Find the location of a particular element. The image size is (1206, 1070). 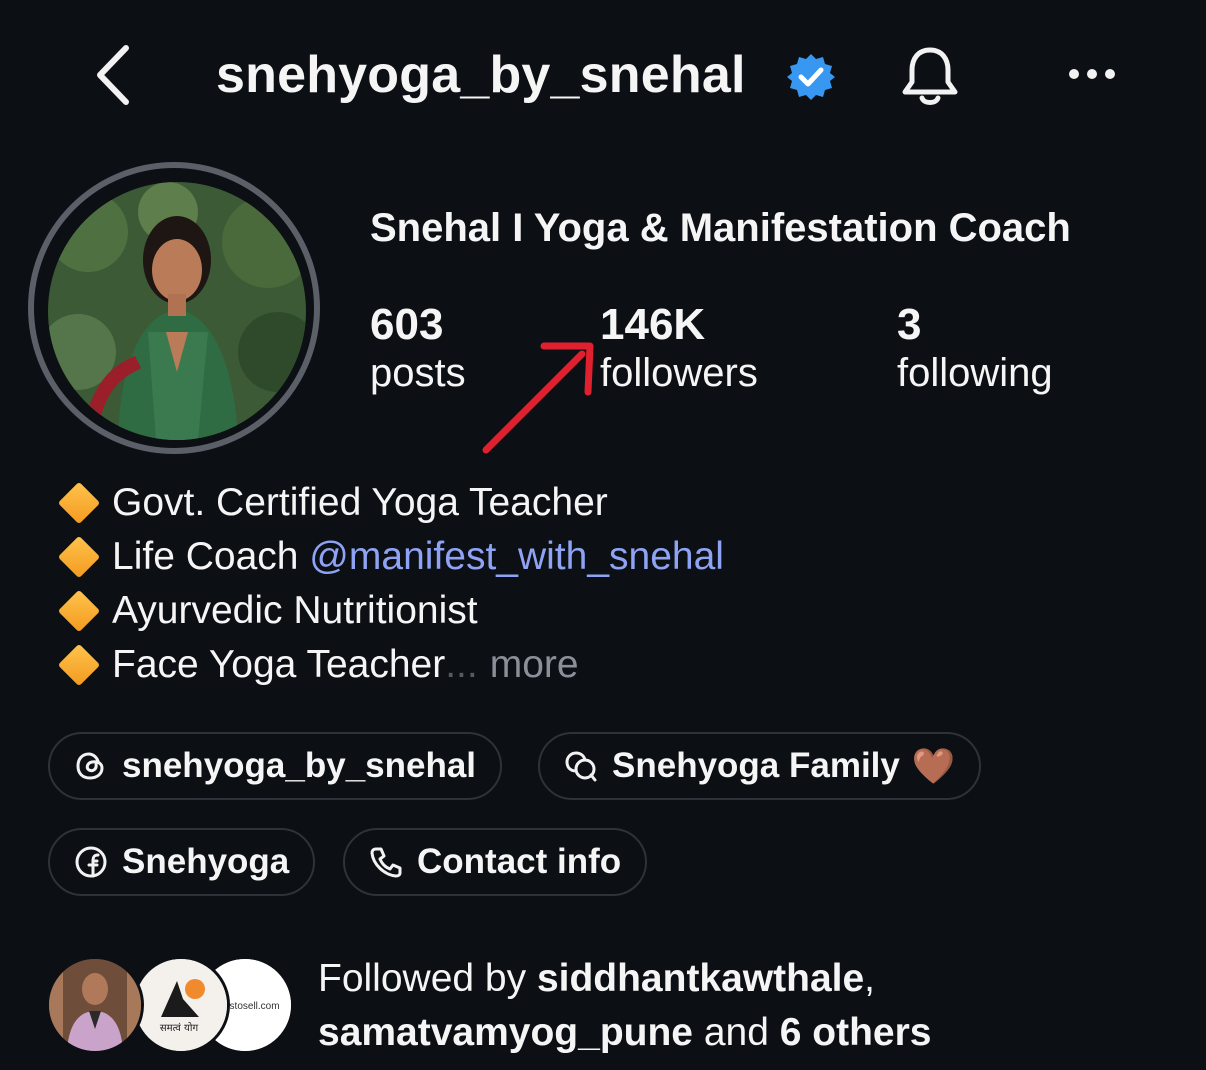

posts-stat: 603 posts is located at coordinates (418, 348).